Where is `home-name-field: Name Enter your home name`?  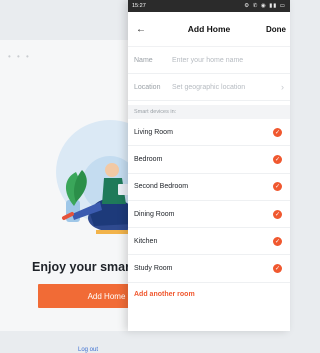 home-name-field: Name Enter your home name is located at coordinates (209, 60).